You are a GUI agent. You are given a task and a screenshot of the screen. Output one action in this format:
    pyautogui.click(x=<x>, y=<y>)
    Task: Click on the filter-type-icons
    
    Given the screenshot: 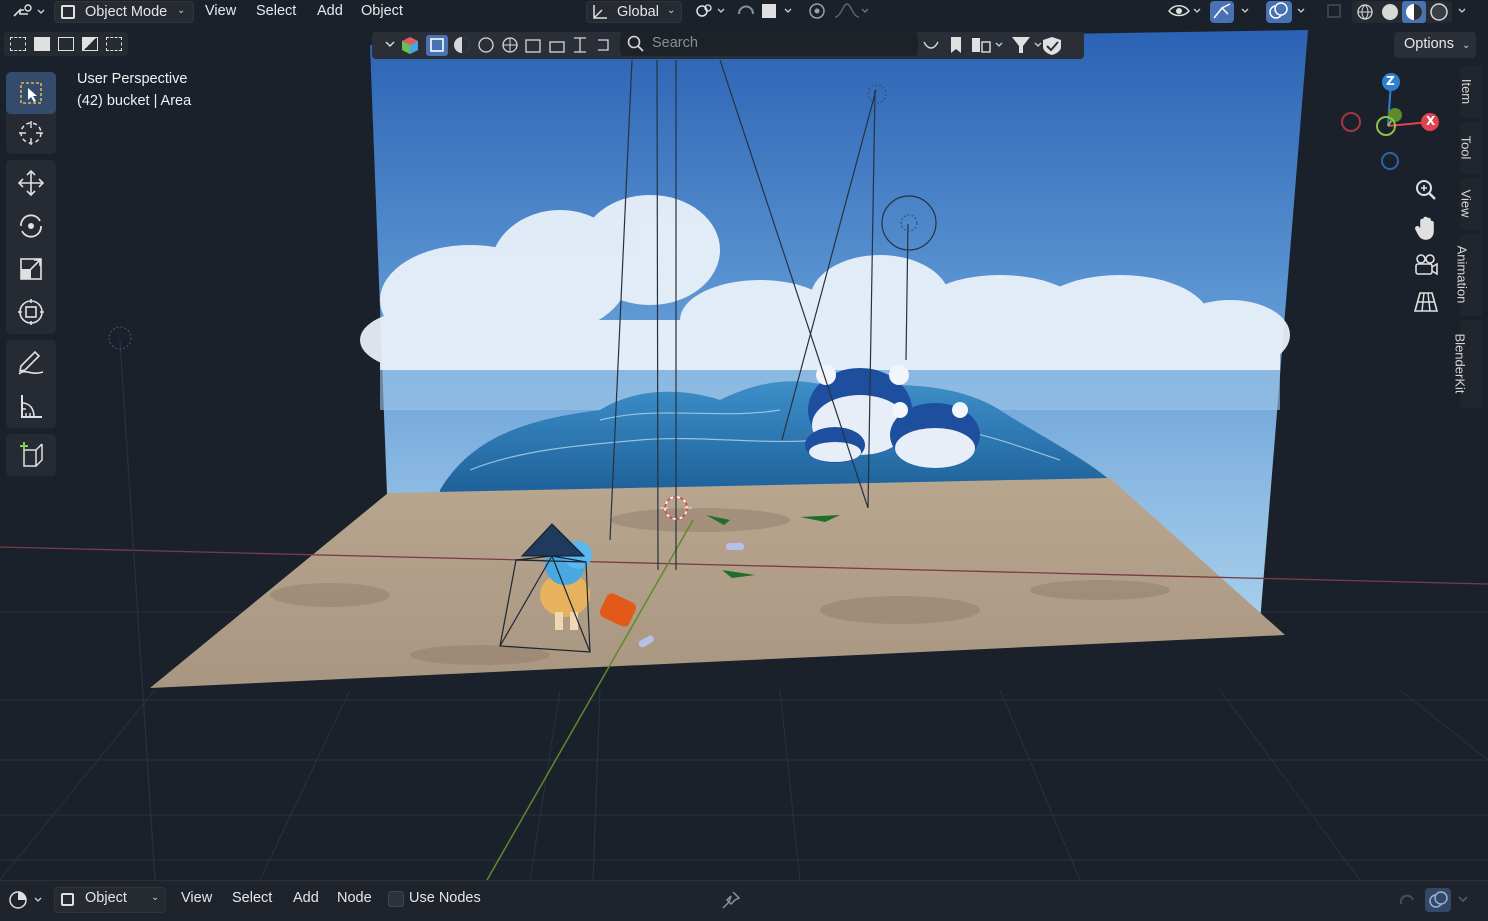 What is the action you would take?
    pyautogui.click(x=497, y=45)
    